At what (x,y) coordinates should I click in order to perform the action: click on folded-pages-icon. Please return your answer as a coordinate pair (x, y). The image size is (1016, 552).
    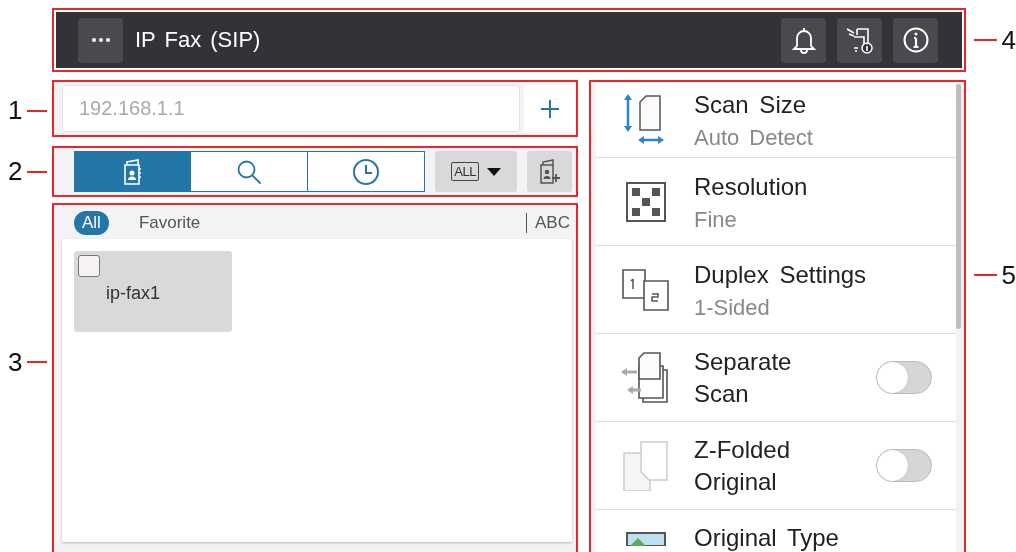
    Looking at the image, I should click on (646, 465).